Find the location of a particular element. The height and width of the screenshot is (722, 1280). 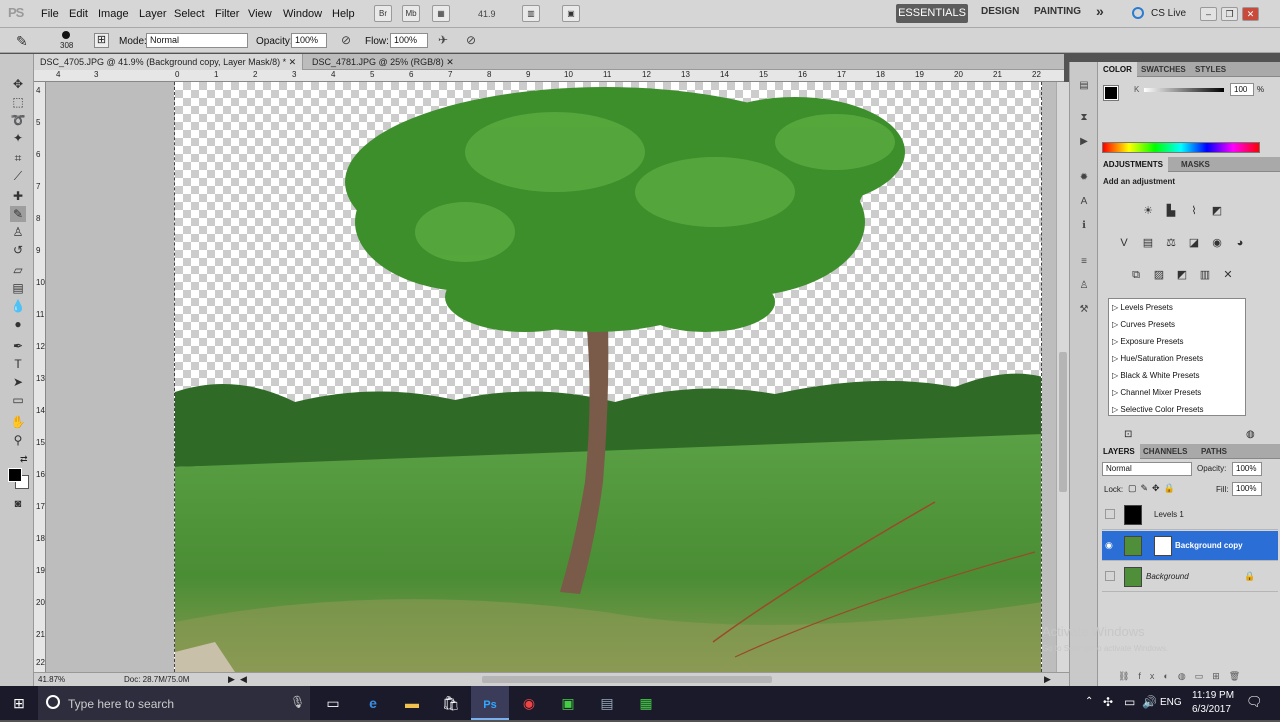

brush-tool-icon: ✎ is located at coordinates (22, 41).